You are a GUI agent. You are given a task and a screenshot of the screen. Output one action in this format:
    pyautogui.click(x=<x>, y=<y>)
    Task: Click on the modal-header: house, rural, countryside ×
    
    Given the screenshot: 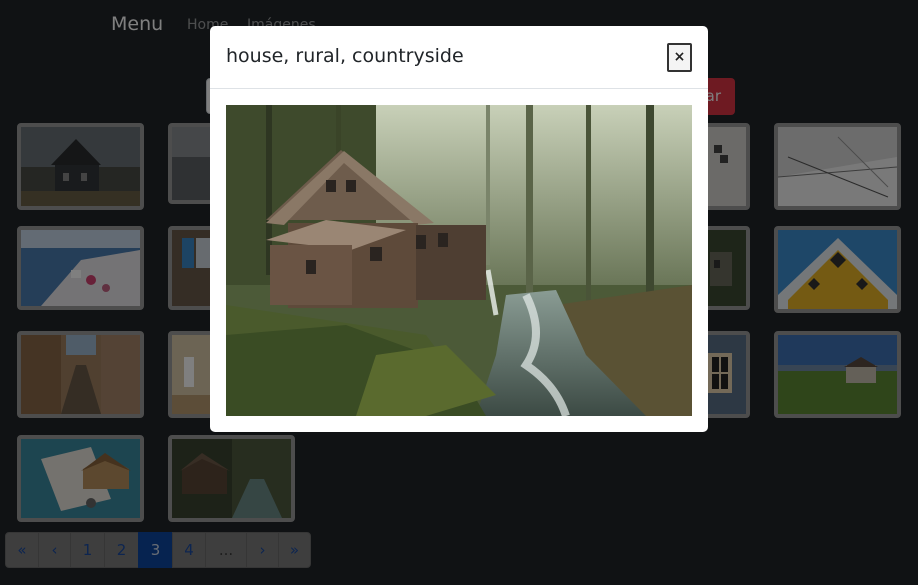 What is the action you would take?
    pyautogui.click(x=459, y=57)
    